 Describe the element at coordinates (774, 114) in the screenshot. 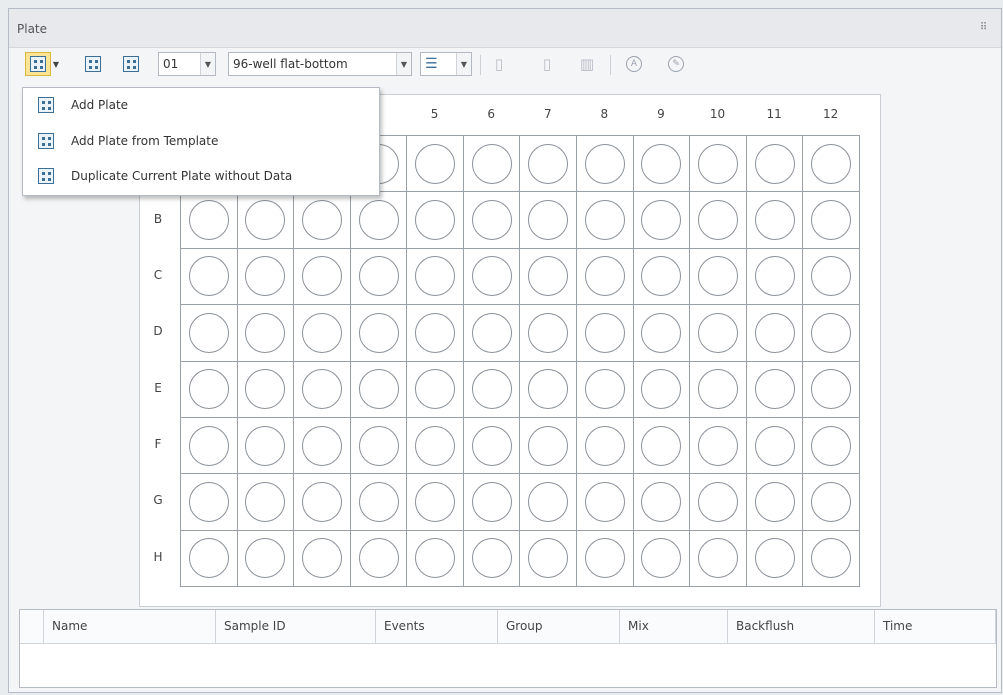

I see `column-header: 11` at that location.